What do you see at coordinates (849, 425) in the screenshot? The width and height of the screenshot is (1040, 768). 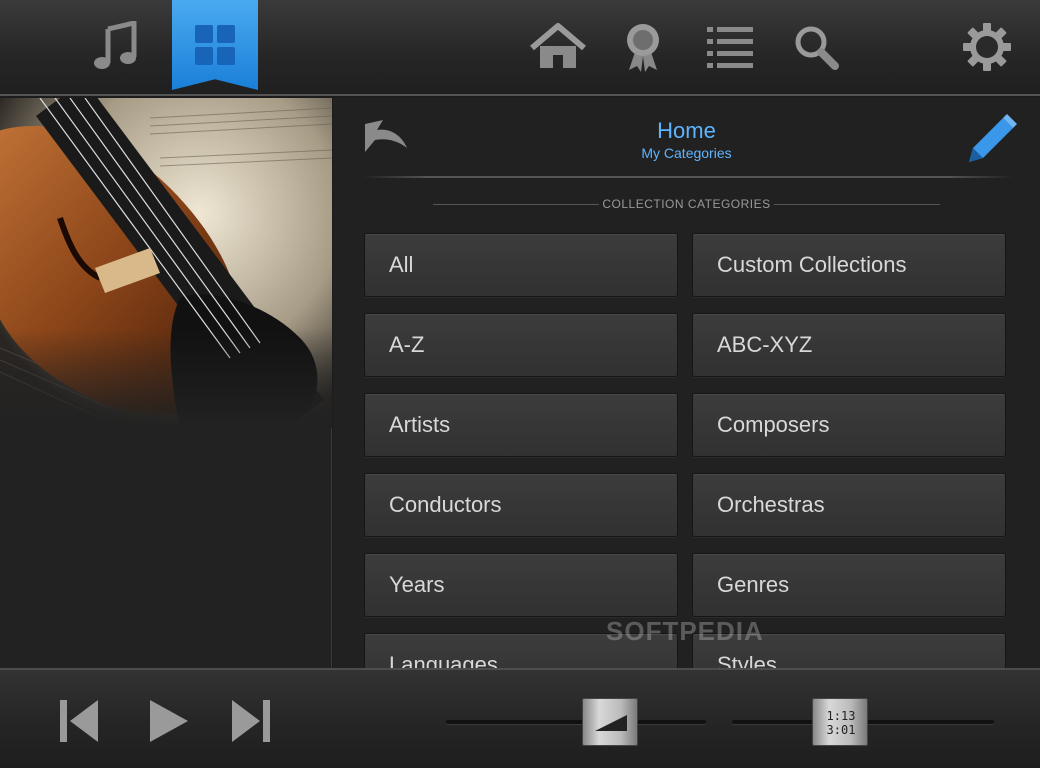 I see `category-composers: Composers` at bounding box center [849, 425].